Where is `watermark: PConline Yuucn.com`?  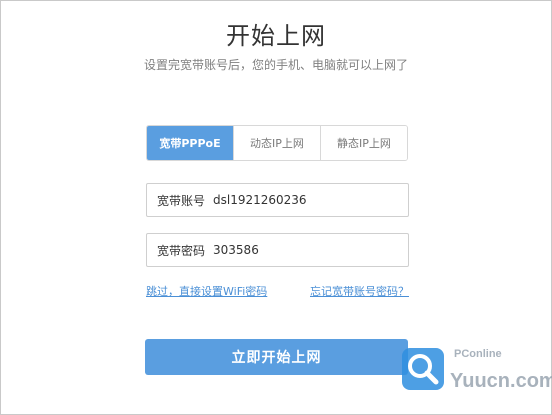 watermark: PConline Yuucn.com is located at coordinates (476, 378).